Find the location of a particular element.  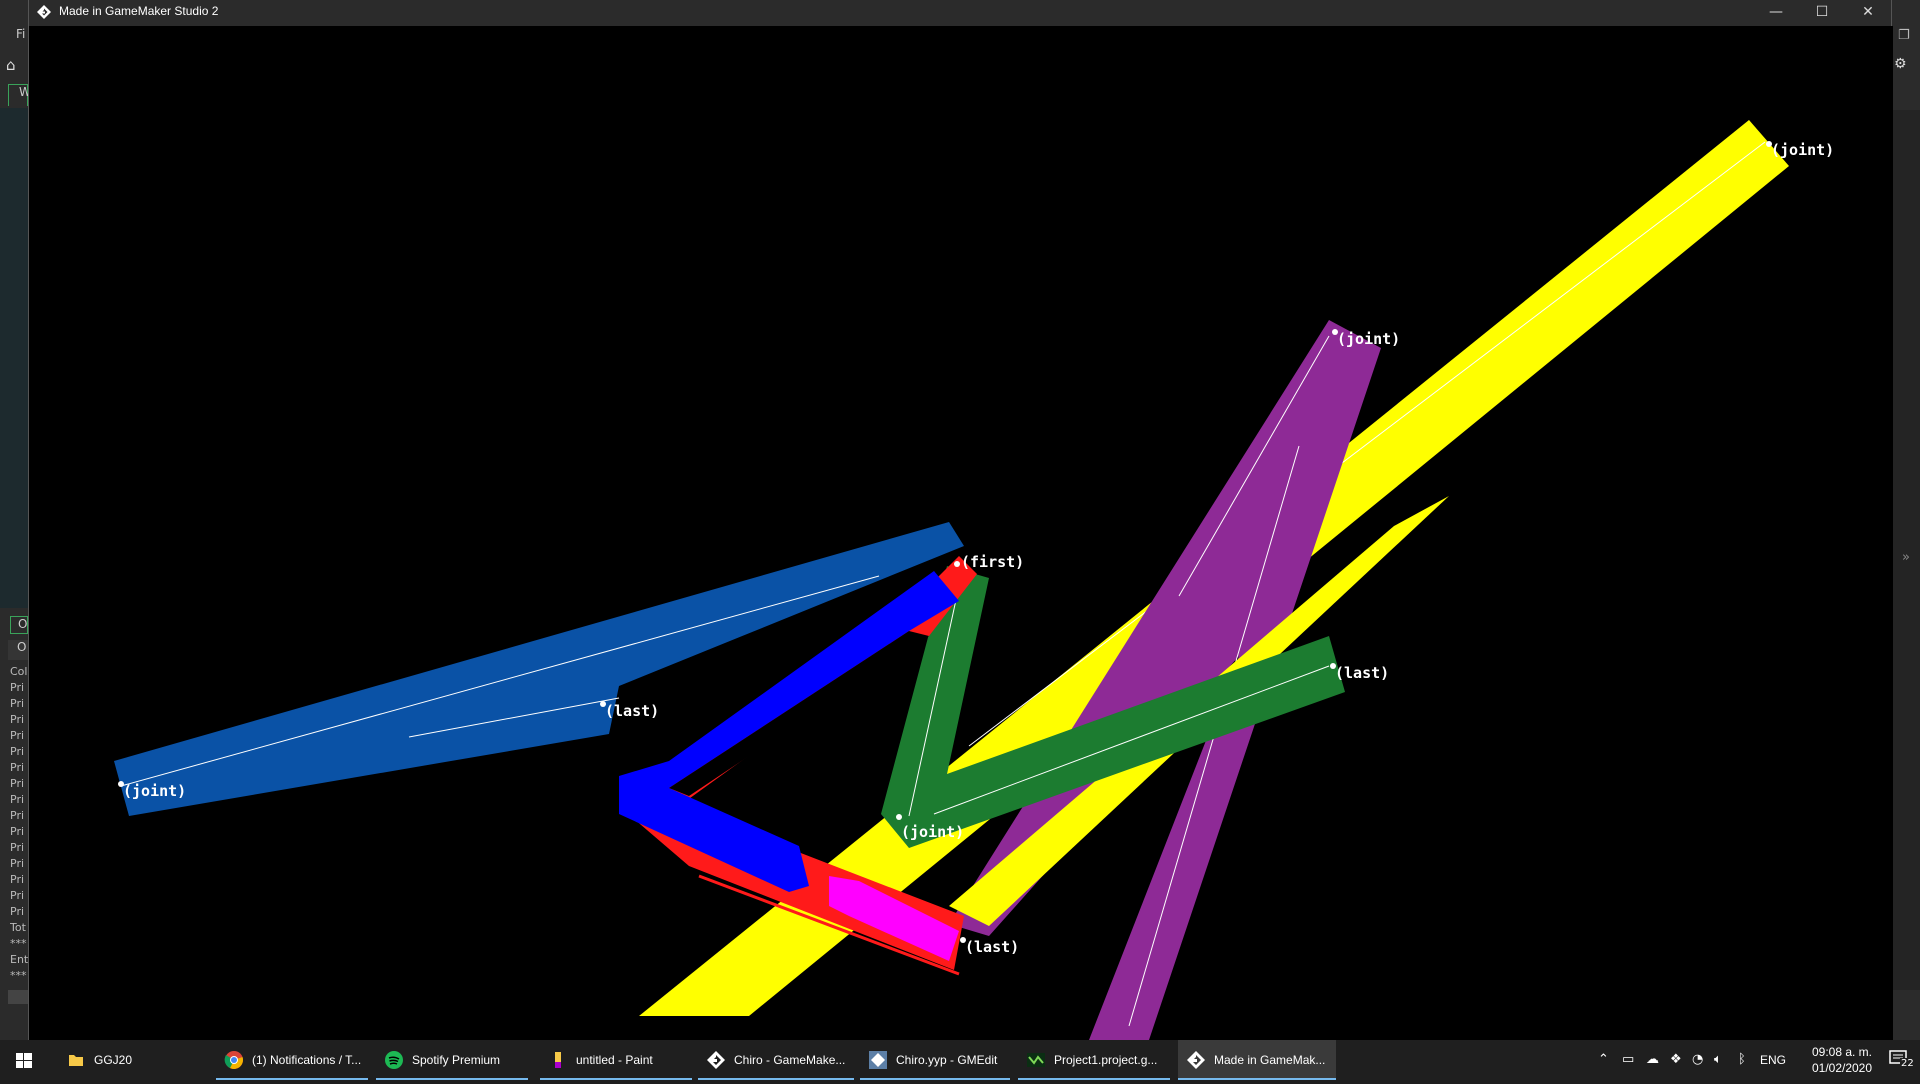

title-bar: Made in GameMaker Studio 2 — ☐ ✕ is located at coordinates (960, 13).